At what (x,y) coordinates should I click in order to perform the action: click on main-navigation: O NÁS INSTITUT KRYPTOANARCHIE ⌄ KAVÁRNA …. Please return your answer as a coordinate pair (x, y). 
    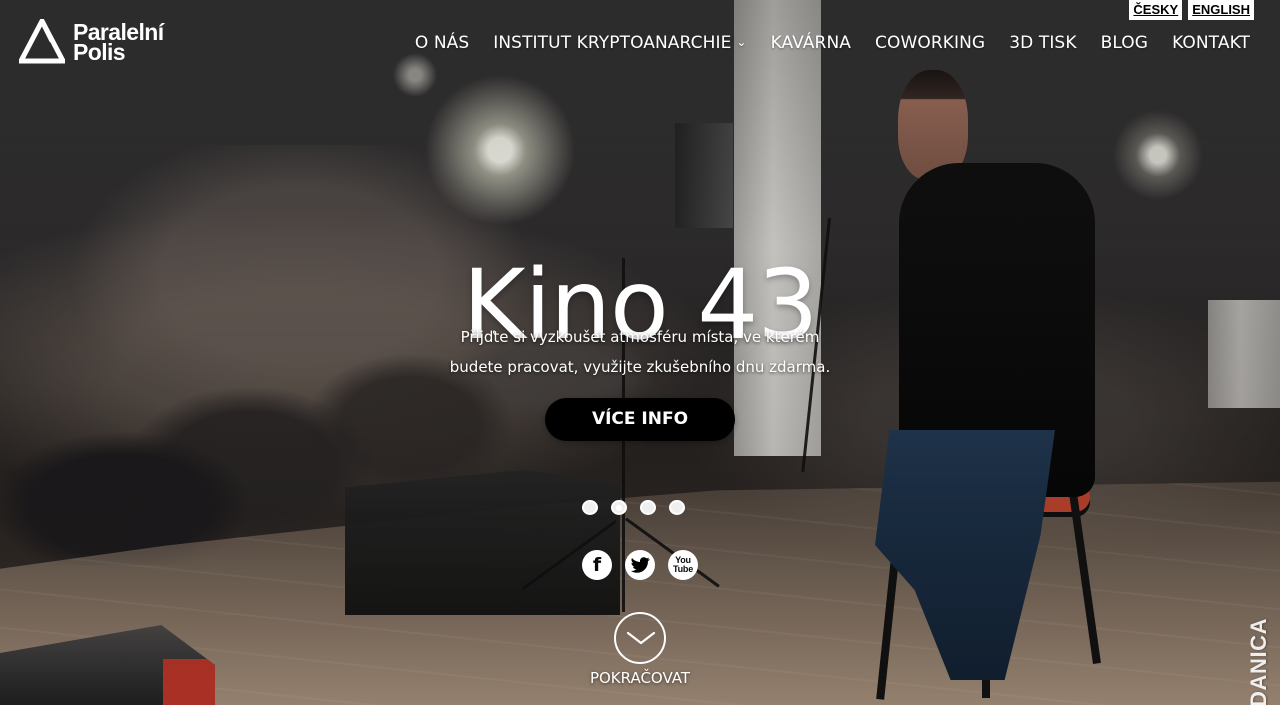
    Looking at the image, I should click on (832, 43).